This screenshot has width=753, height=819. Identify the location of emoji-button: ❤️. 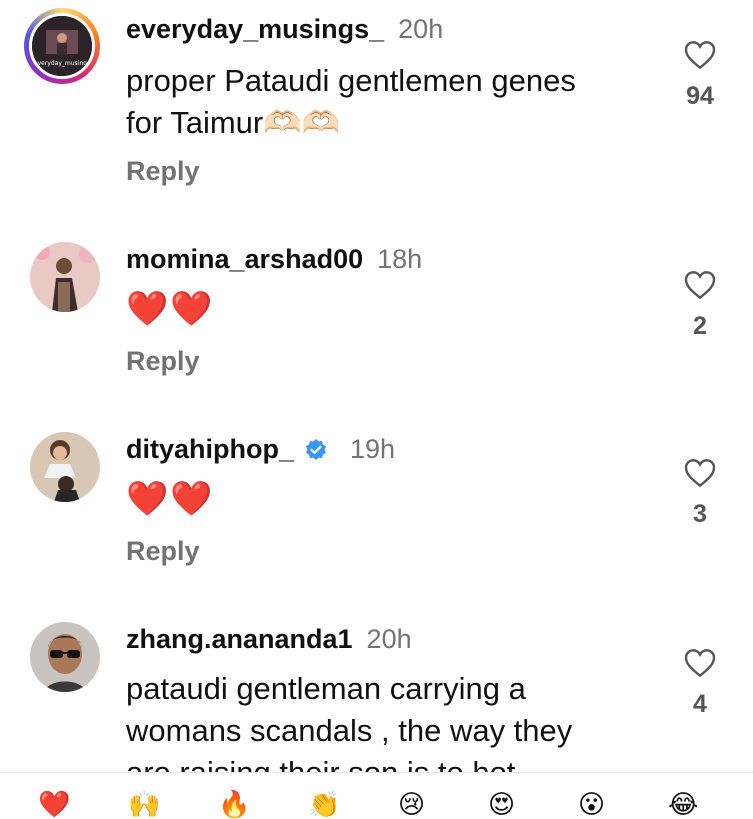
(54, 804).